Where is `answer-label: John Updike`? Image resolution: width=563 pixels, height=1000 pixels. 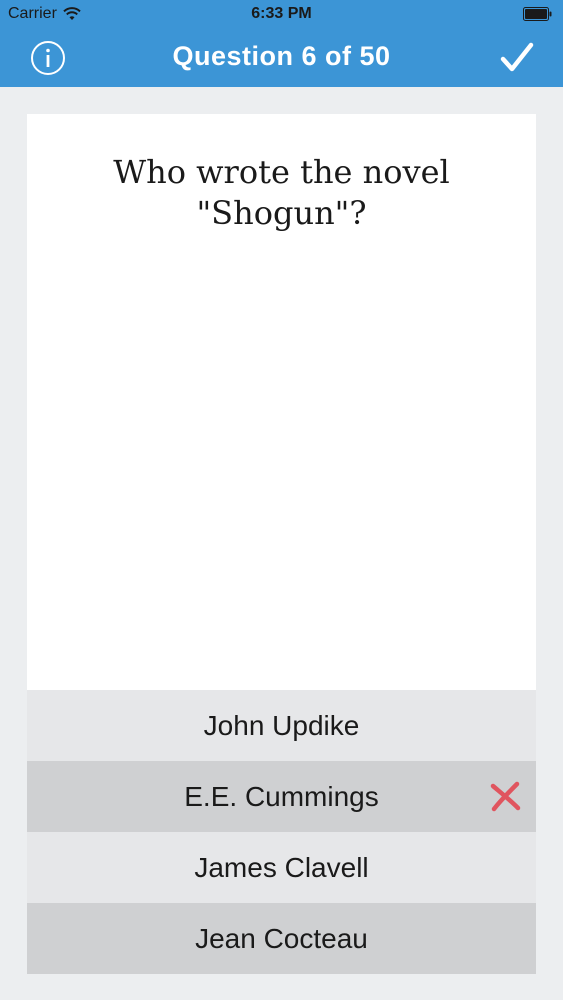 answer-label: John Updike is located at coordinates (281, 725).